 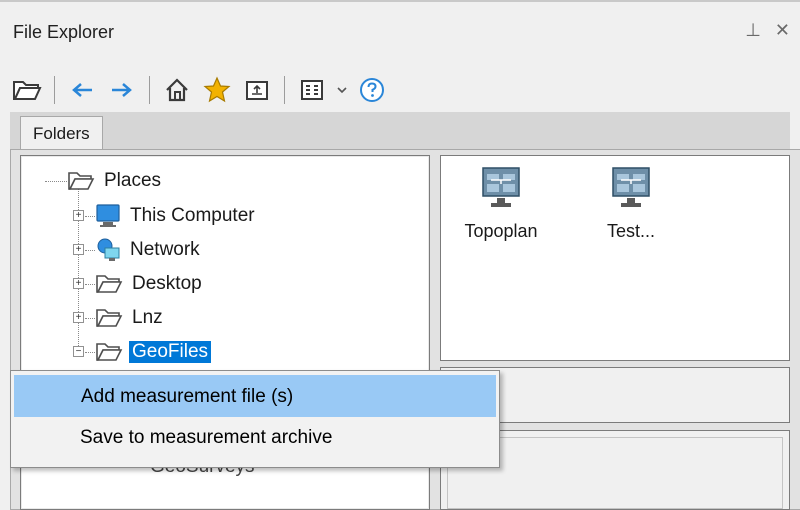 What do you see at coordinates (130, 318) in the screenshot?
I see `tree-item-lnz: Lnz` at bounding box center [130, 318].